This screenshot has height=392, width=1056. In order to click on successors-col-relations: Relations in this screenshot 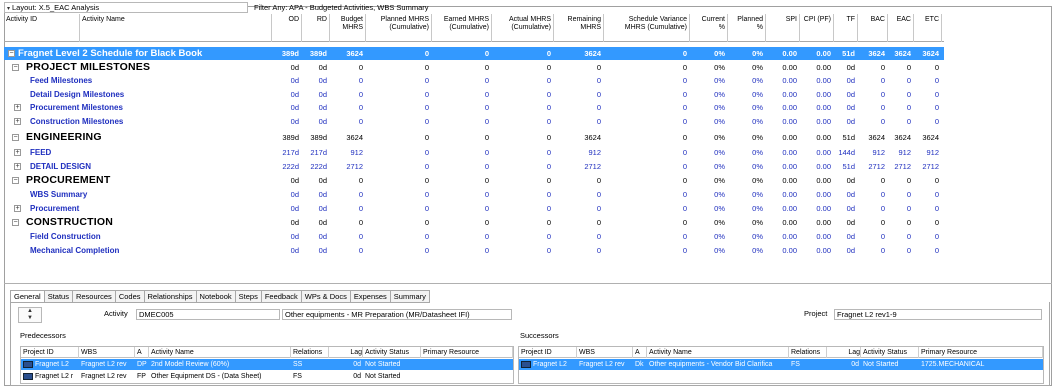, I will do `click(808, 352)`.